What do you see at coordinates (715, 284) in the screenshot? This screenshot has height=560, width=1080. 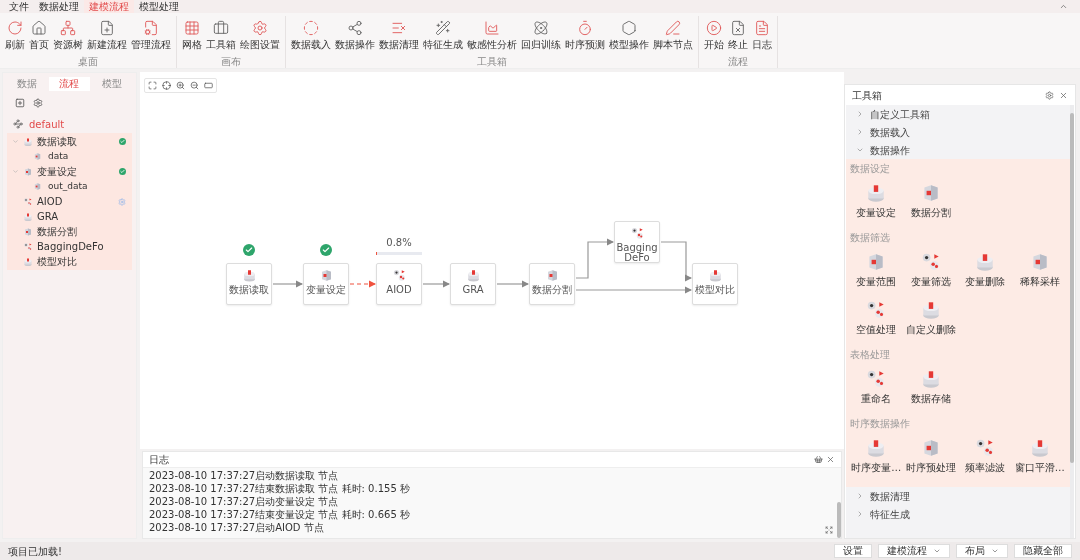 I see `flow-node: 模型对比` at bounding box center [715, 284].